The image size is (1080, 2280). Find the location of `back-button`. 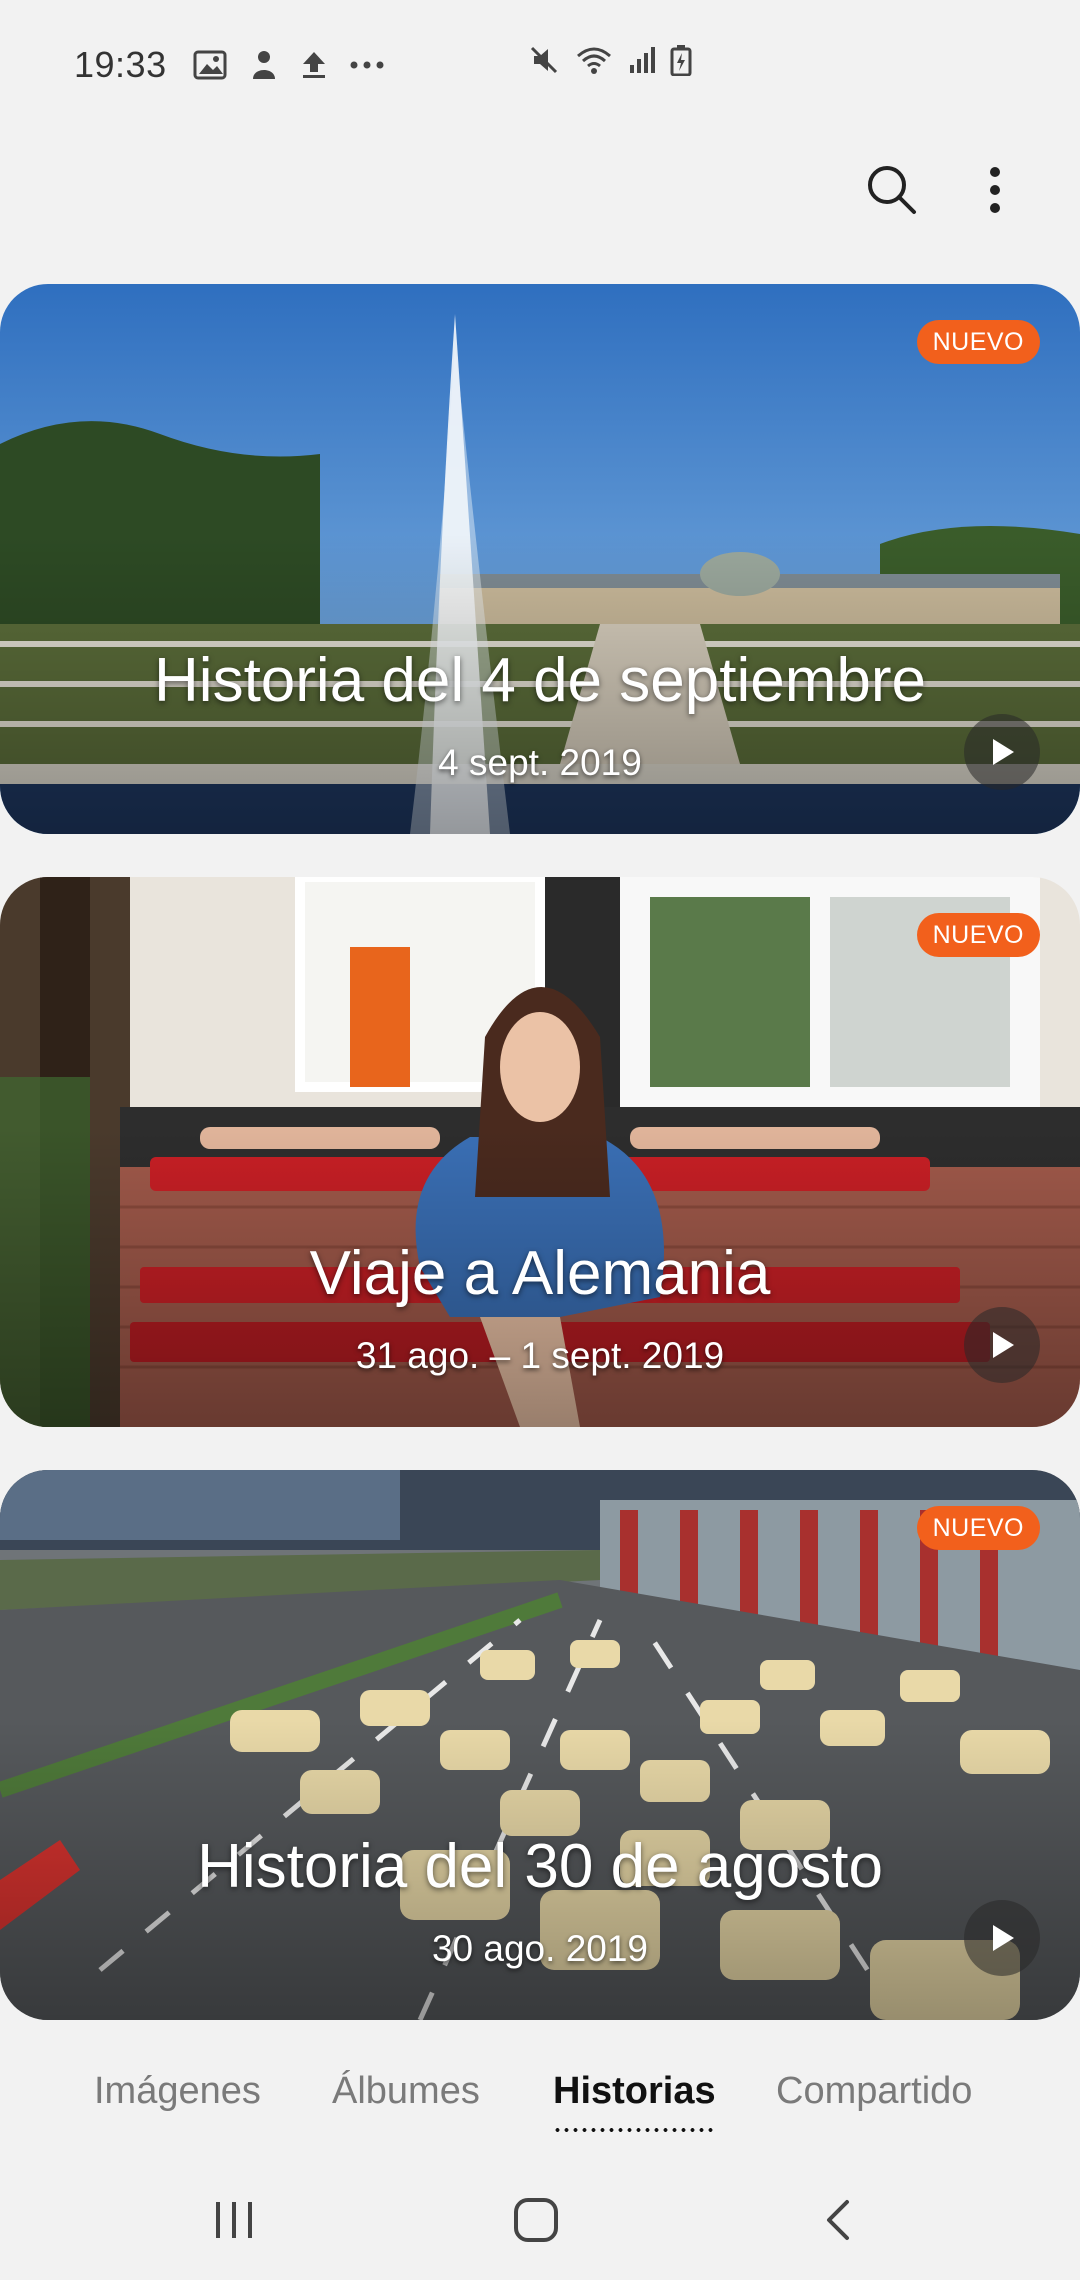

back-button is located at coordinates (838, 2220).